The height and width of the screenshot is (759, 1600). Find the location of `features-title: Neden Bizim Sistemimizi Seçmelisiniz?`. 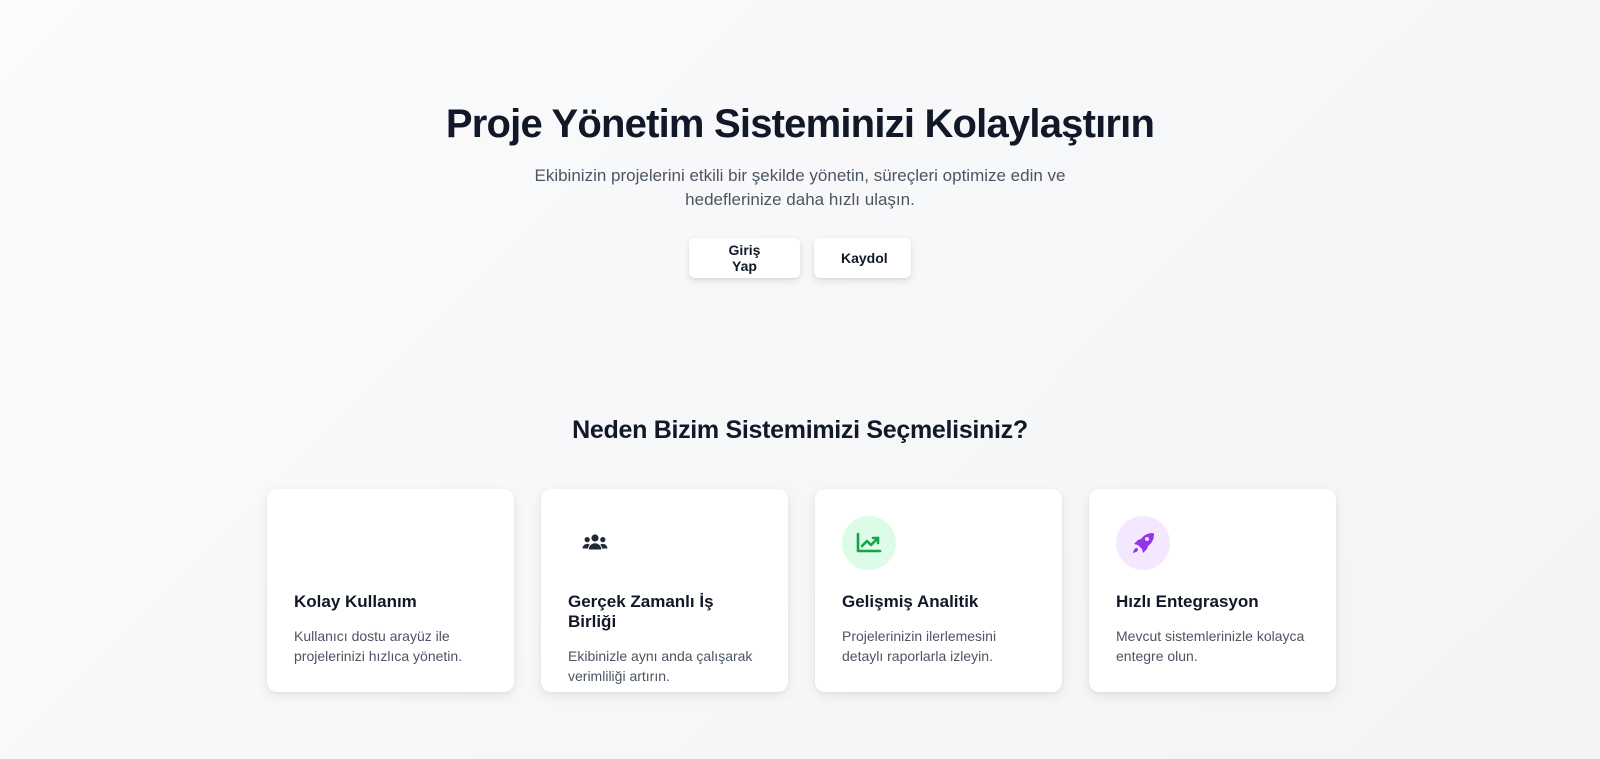

features-title: Neden Bizim Sistemimizi Seçmelisiniz? is located at coordinates (800, 430).